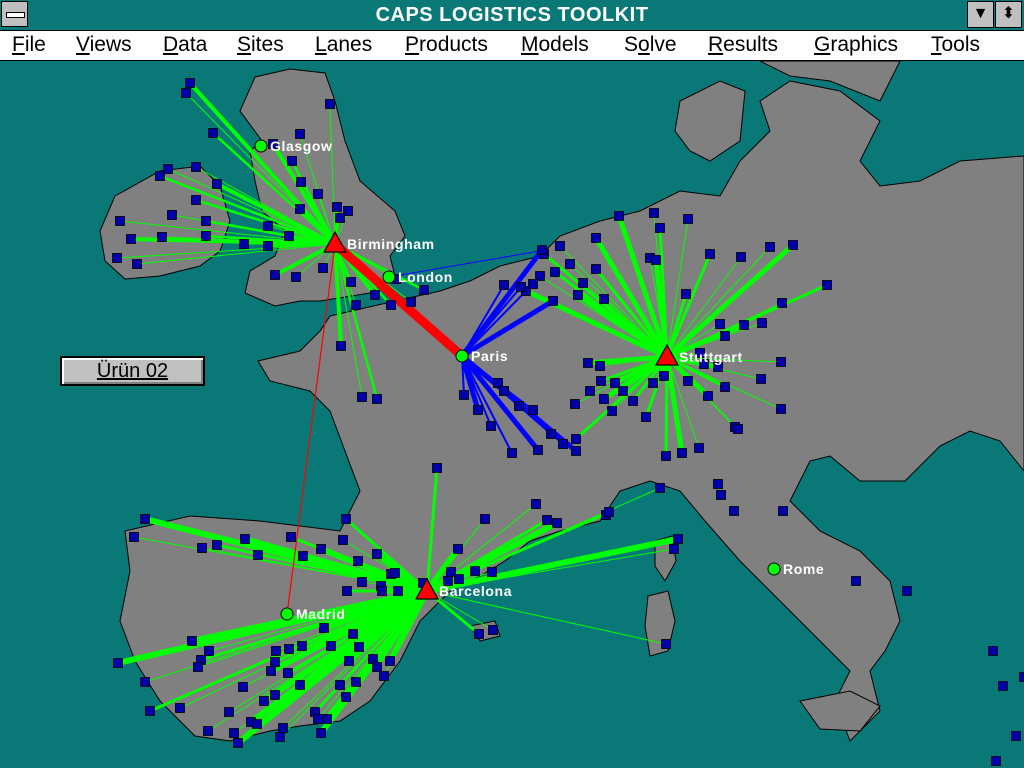  I want to click on menu-graphics: Graphics, so click(856, 45).